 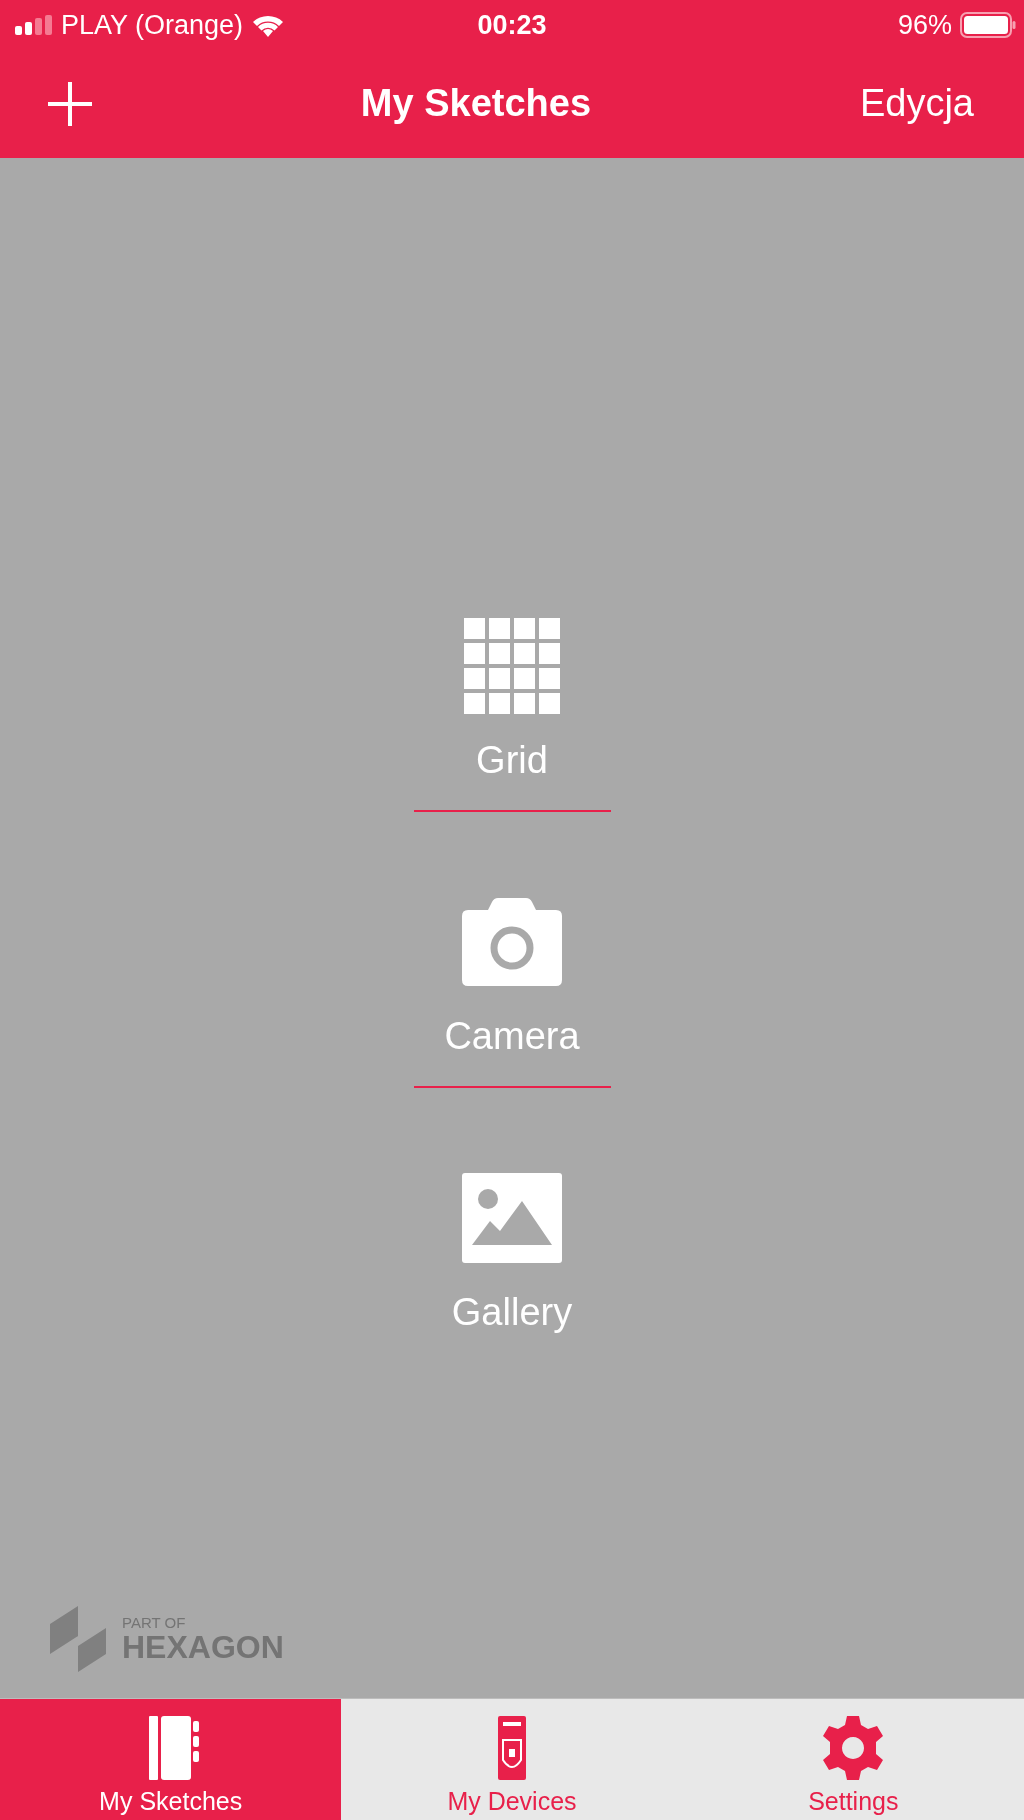 I want to click on screen-title: My Sketches, so click(x=476, y=104).